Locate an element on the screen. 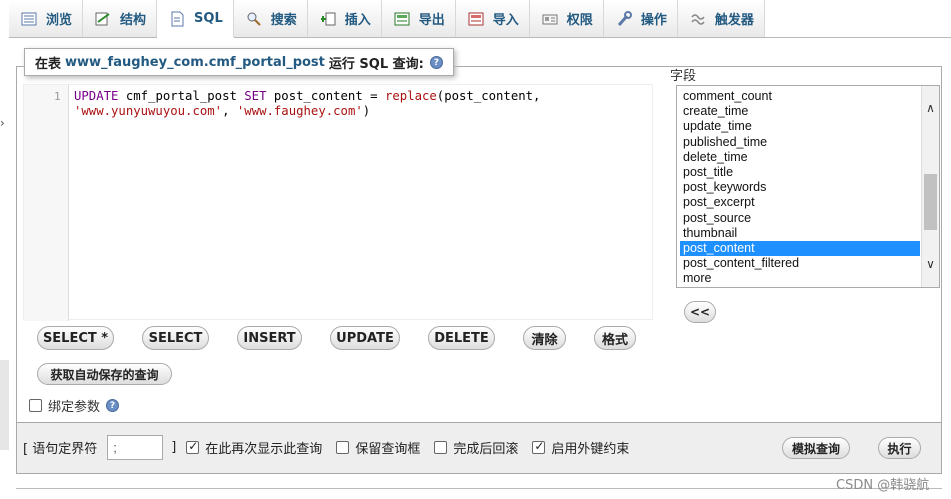 This screenshot has width=951, height=499. rollback-option: 完成后回滚 is located at coordinates (476, 447).